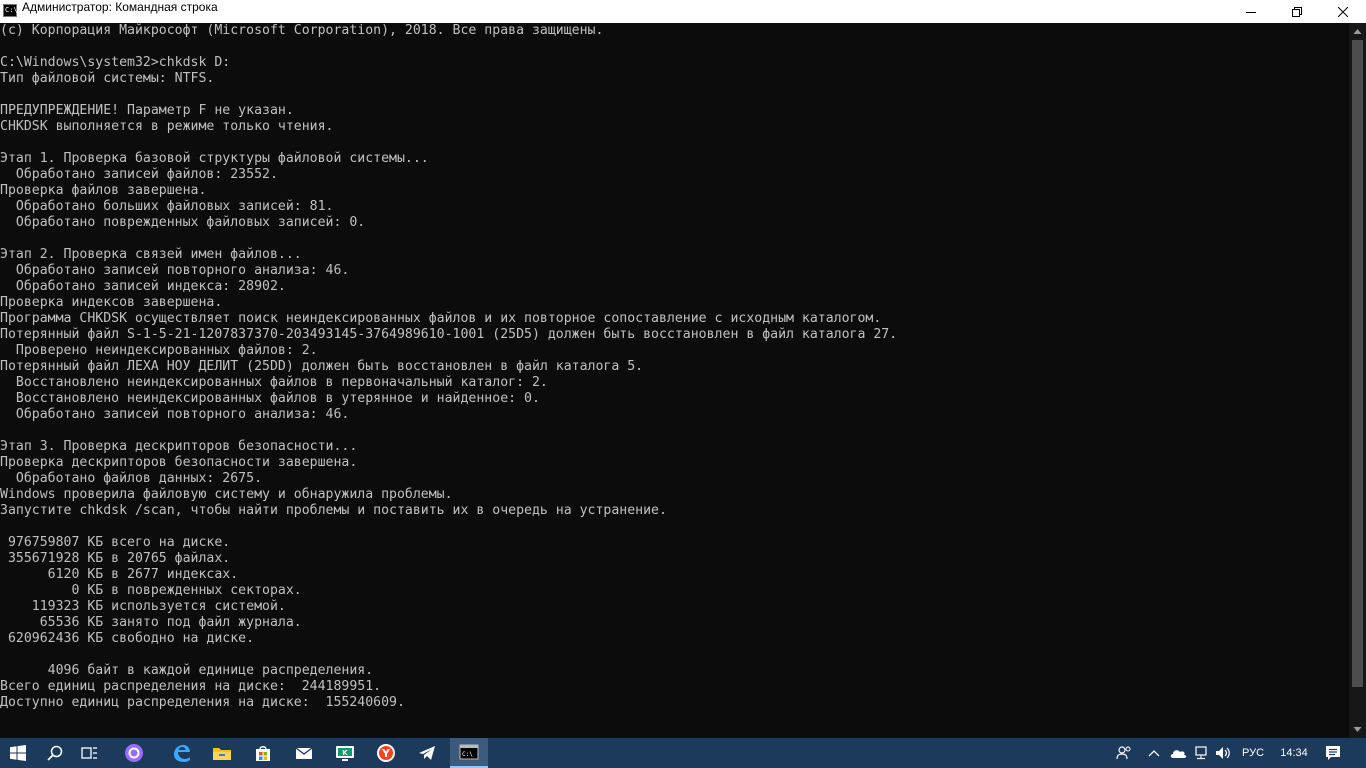  I want to click on svg-text: Y, so click(386, 753).